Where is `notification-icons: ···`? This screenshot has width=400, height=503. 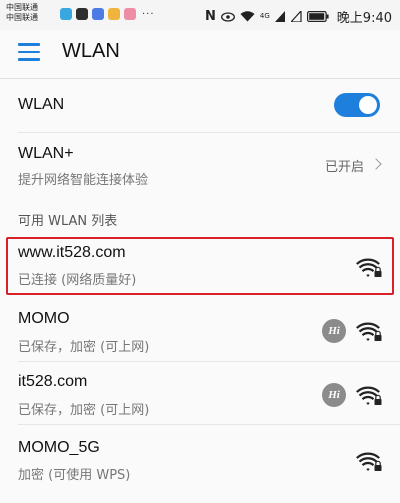 notification-icons: ··· is located at coordinates (107, 14).